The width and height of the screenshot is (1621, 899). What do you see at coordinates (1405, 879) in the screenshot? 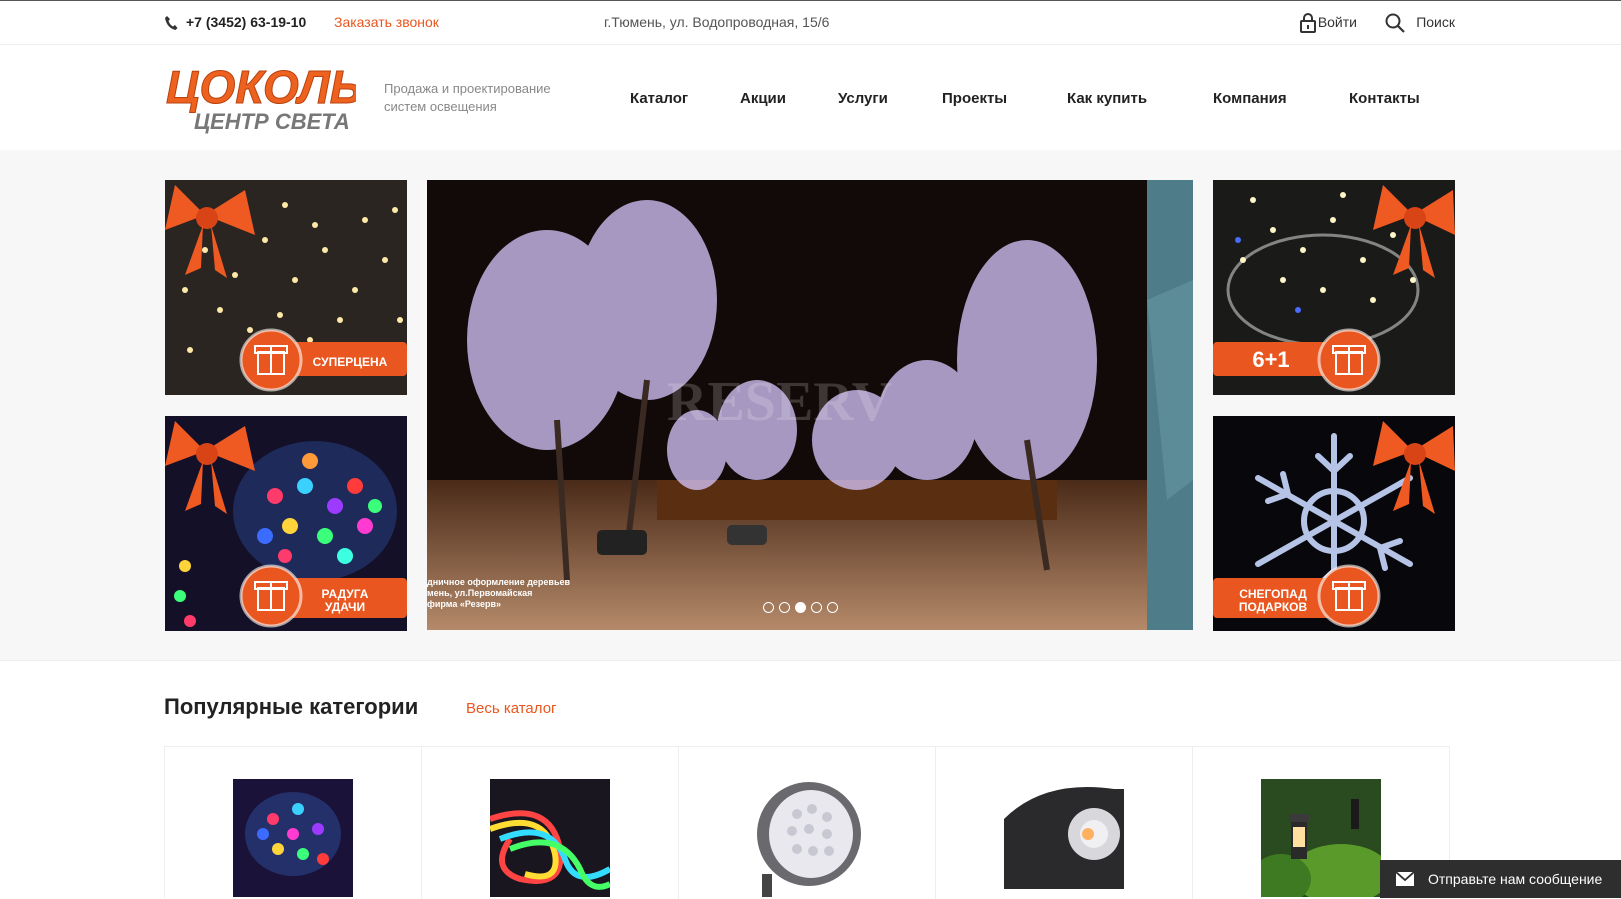
I see `mail-icon` at bounding box center [1405, 879].